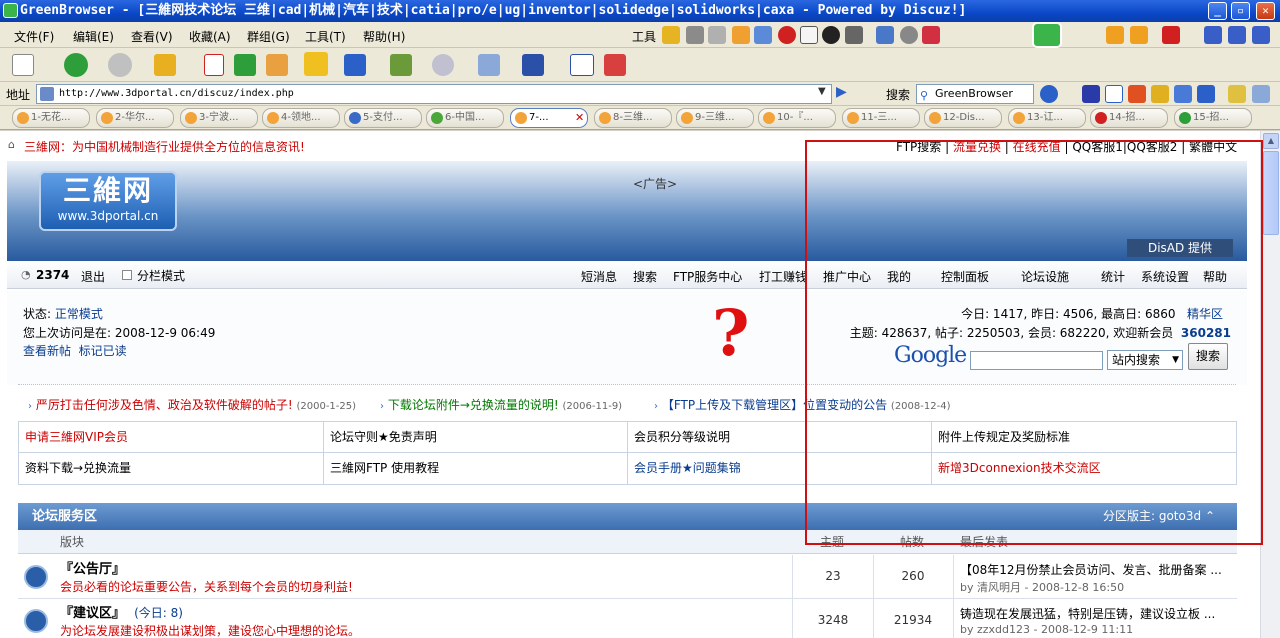  Describe the element at coordinates (1145, 360) in the screenshot. I see `site-search-select: 站内搜索 ▼` at that location.